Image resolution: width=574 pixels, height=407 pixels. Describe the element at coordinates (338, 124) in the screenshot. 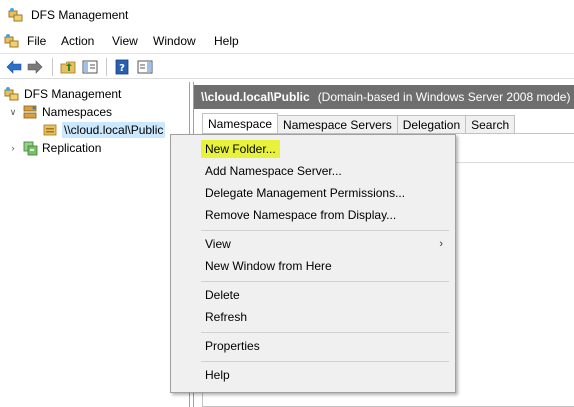

I see `tab-namespace-servers: Namespace Servers` at that location.